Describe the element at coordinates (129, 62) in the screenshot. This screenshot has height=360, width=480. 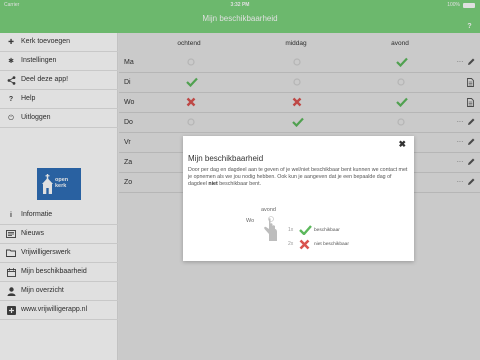
I see `day-label: Ma` at that location.